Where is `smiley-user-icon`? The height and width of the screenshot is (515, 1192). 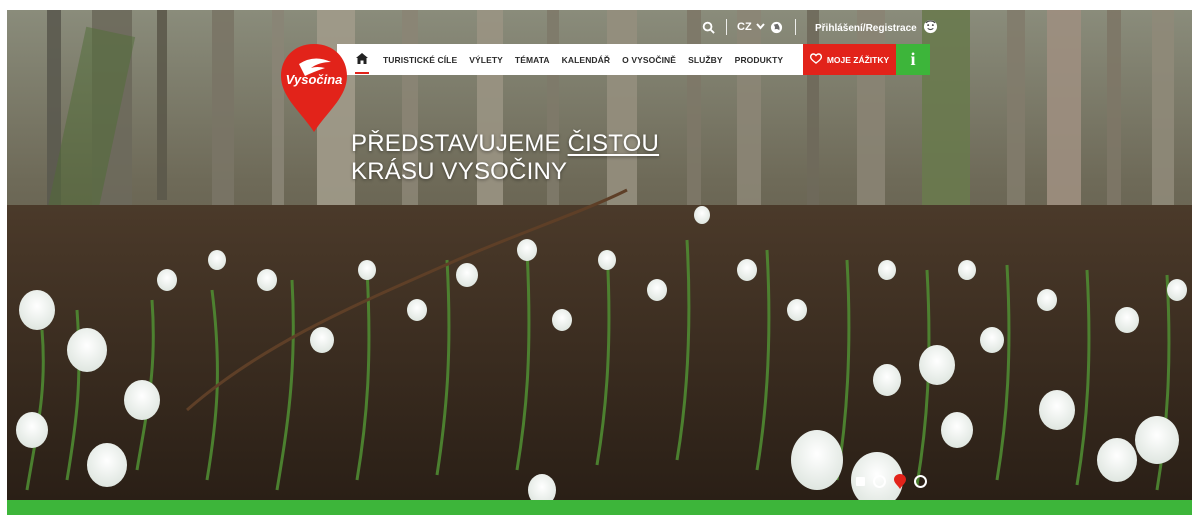
smiley-user-icon is located at coordinates (930, 28).